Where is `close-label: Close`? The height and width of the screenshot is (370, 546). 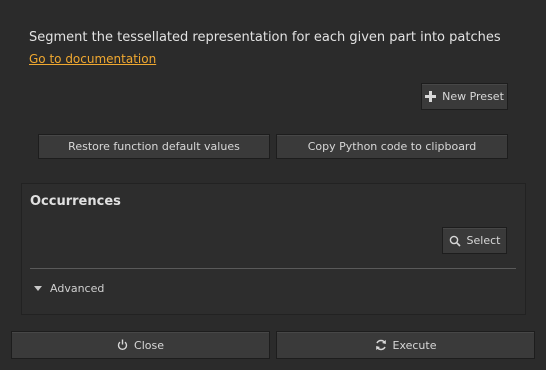
close-label: Close is located at coordinates (149, 345).